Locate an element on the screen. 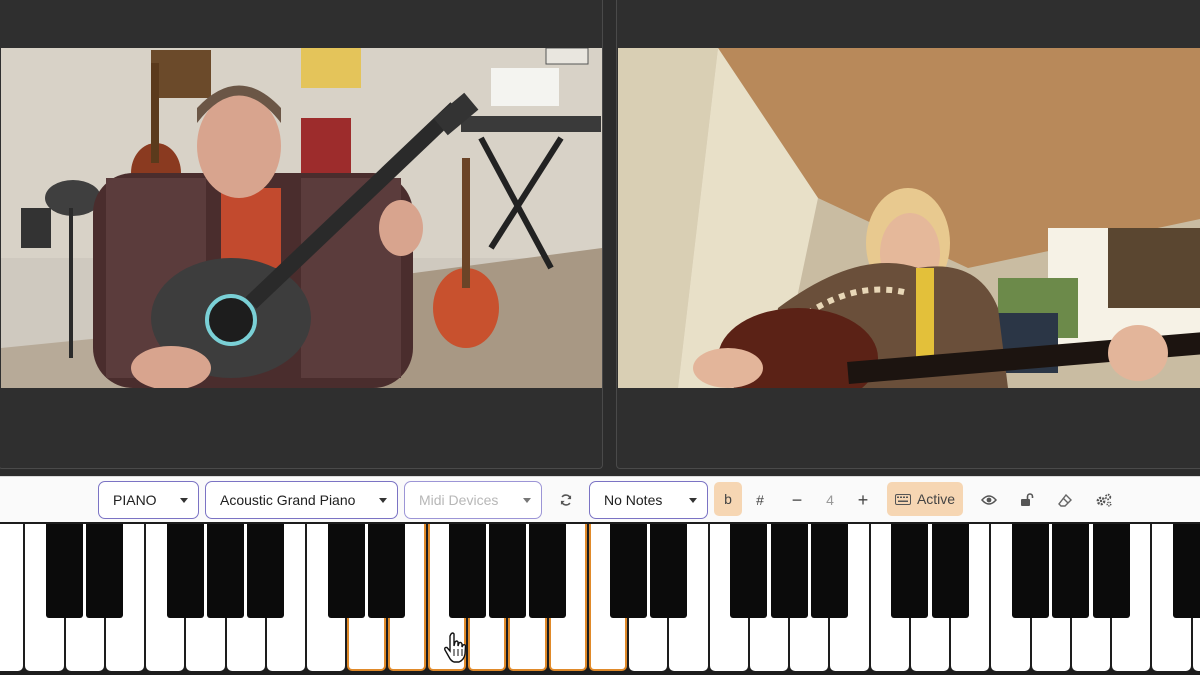  keyboard-active-button: Active is located at coordinates (925, 499).